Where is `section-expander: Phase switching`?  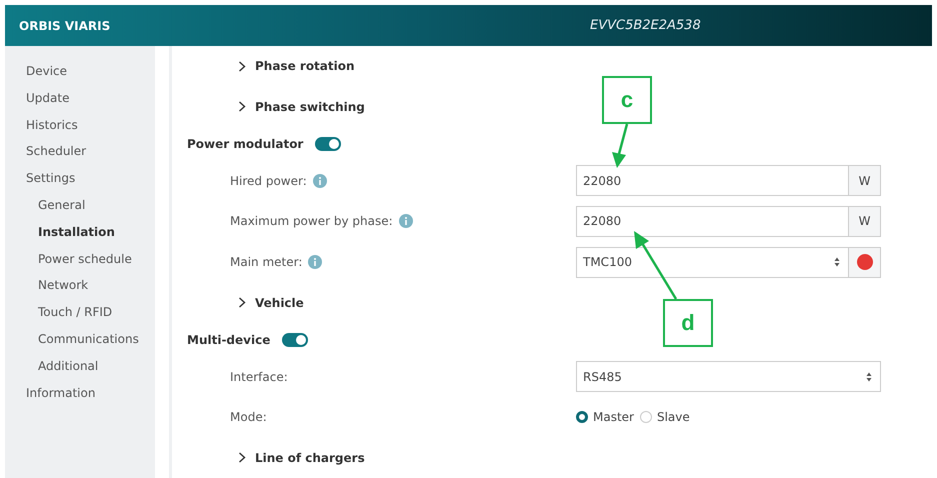
section-expander: Phase switching is located at coordinates (301, 107).